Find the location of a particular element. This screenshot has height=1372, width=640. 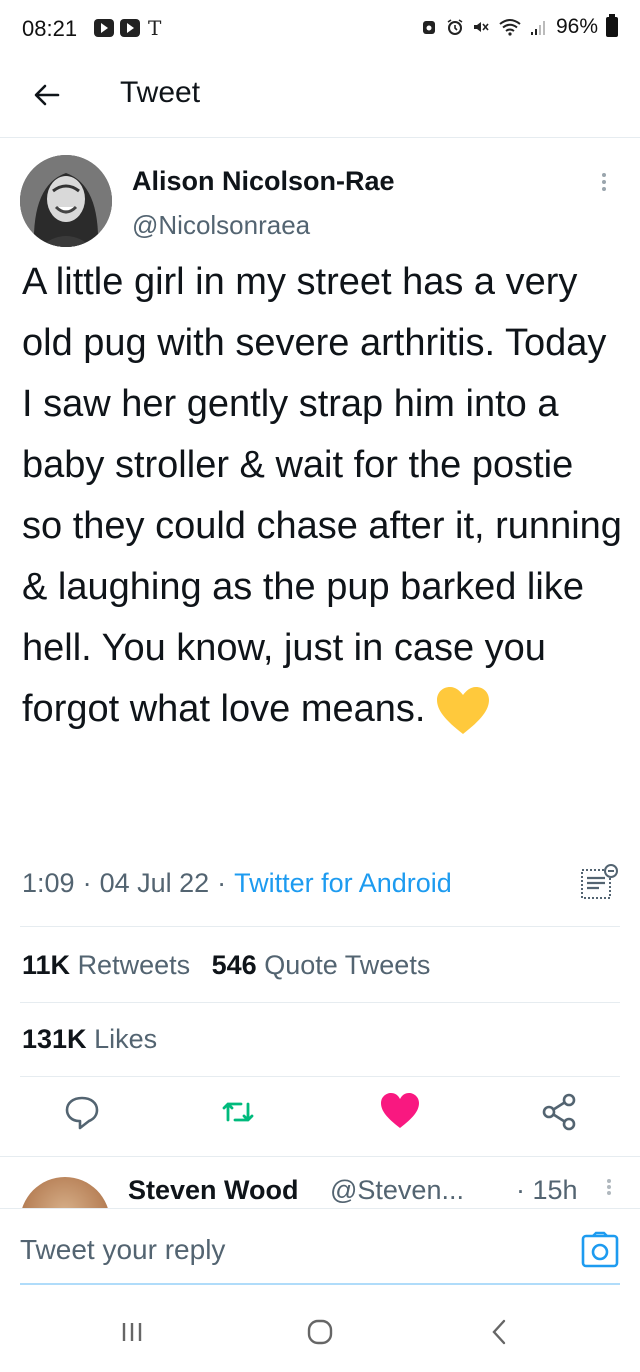

analytics-icon is located at coordinates (599, 883).